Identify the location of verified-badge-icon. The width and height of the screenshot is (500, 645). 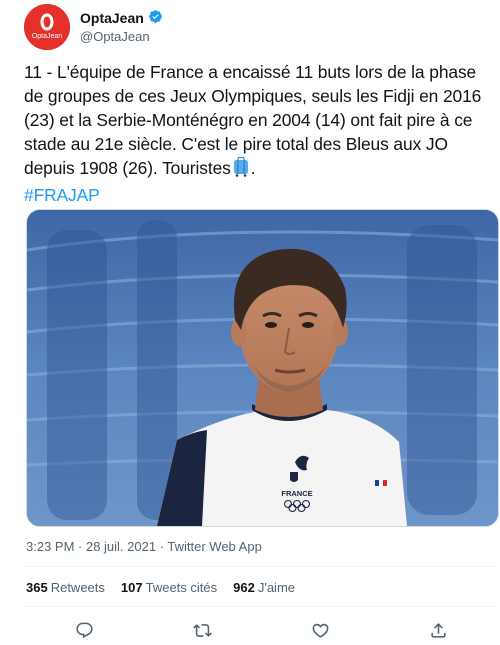
(155, 18).